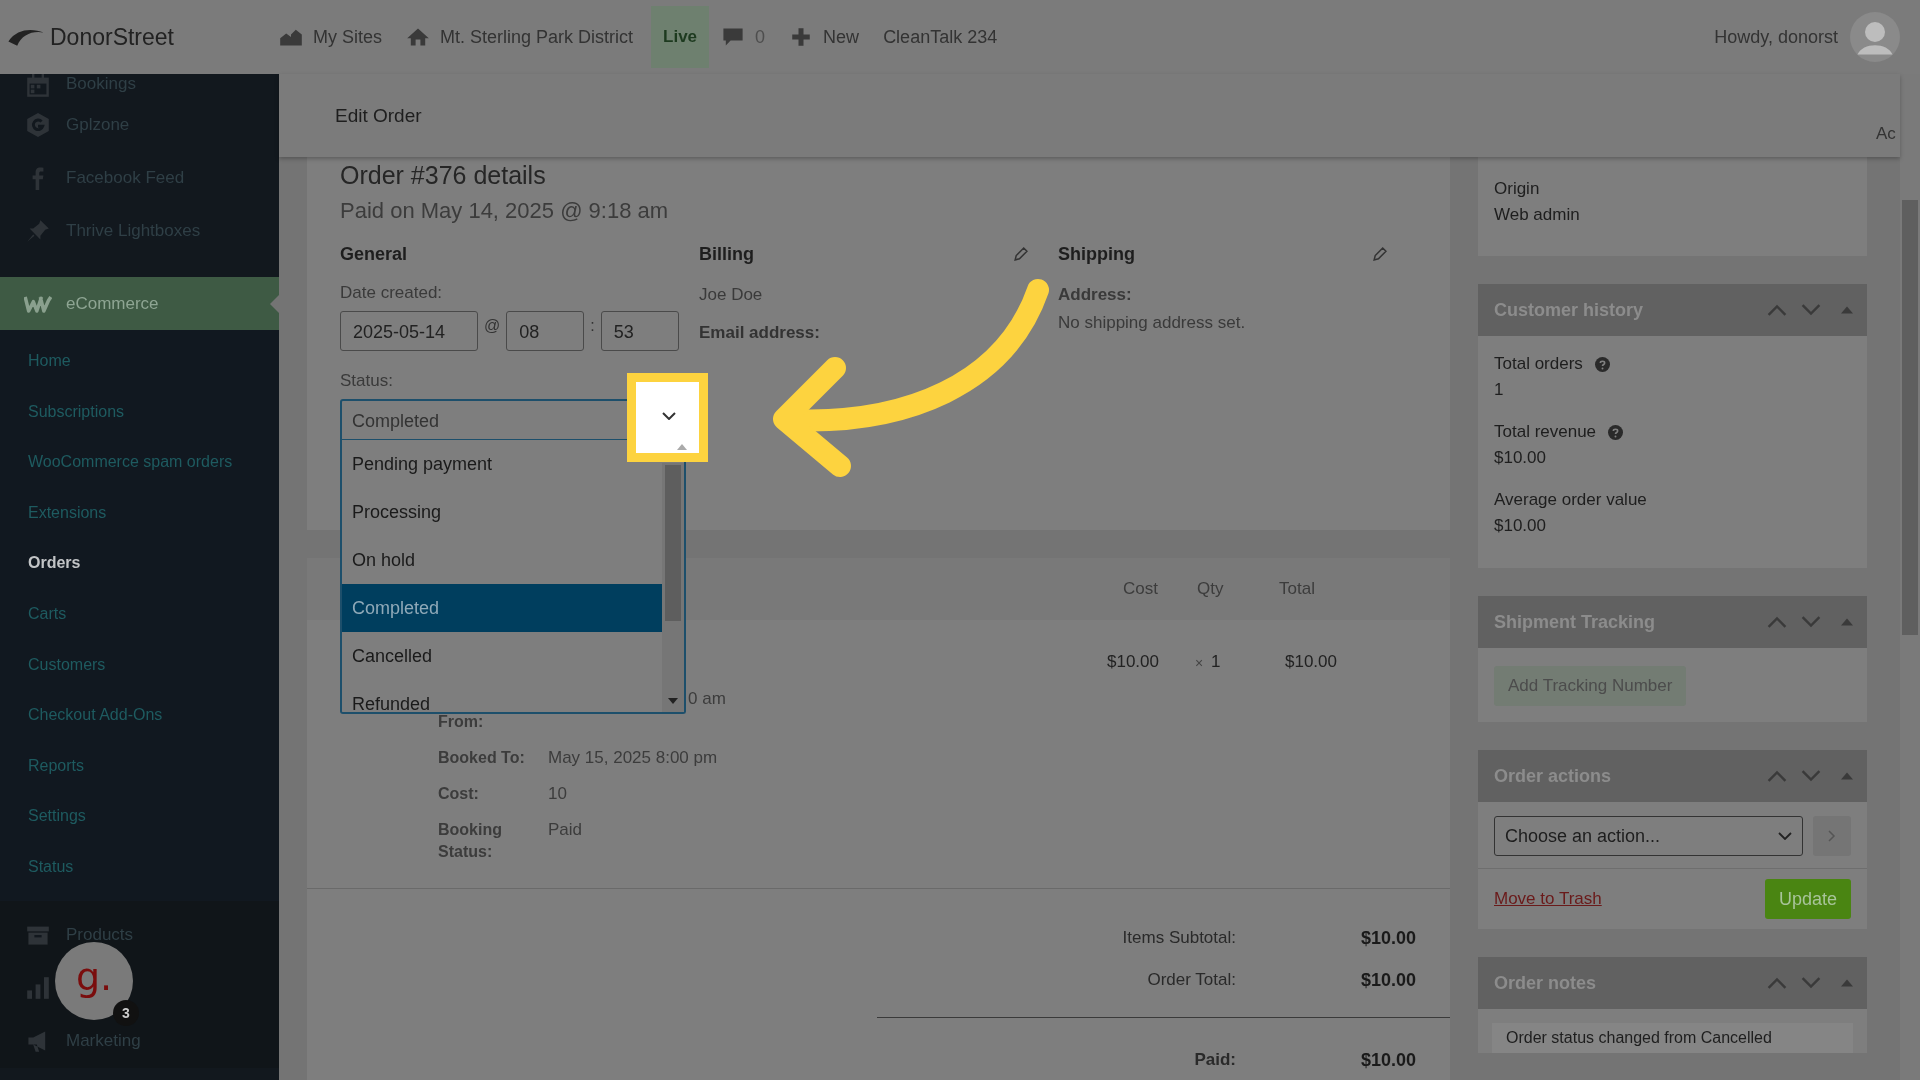 The image size is (1920, 1080). What do you see at coordinates (1191, 980) in the screenshot?
I see `total-label: Order Total:` at bounding box center [1191, 980].